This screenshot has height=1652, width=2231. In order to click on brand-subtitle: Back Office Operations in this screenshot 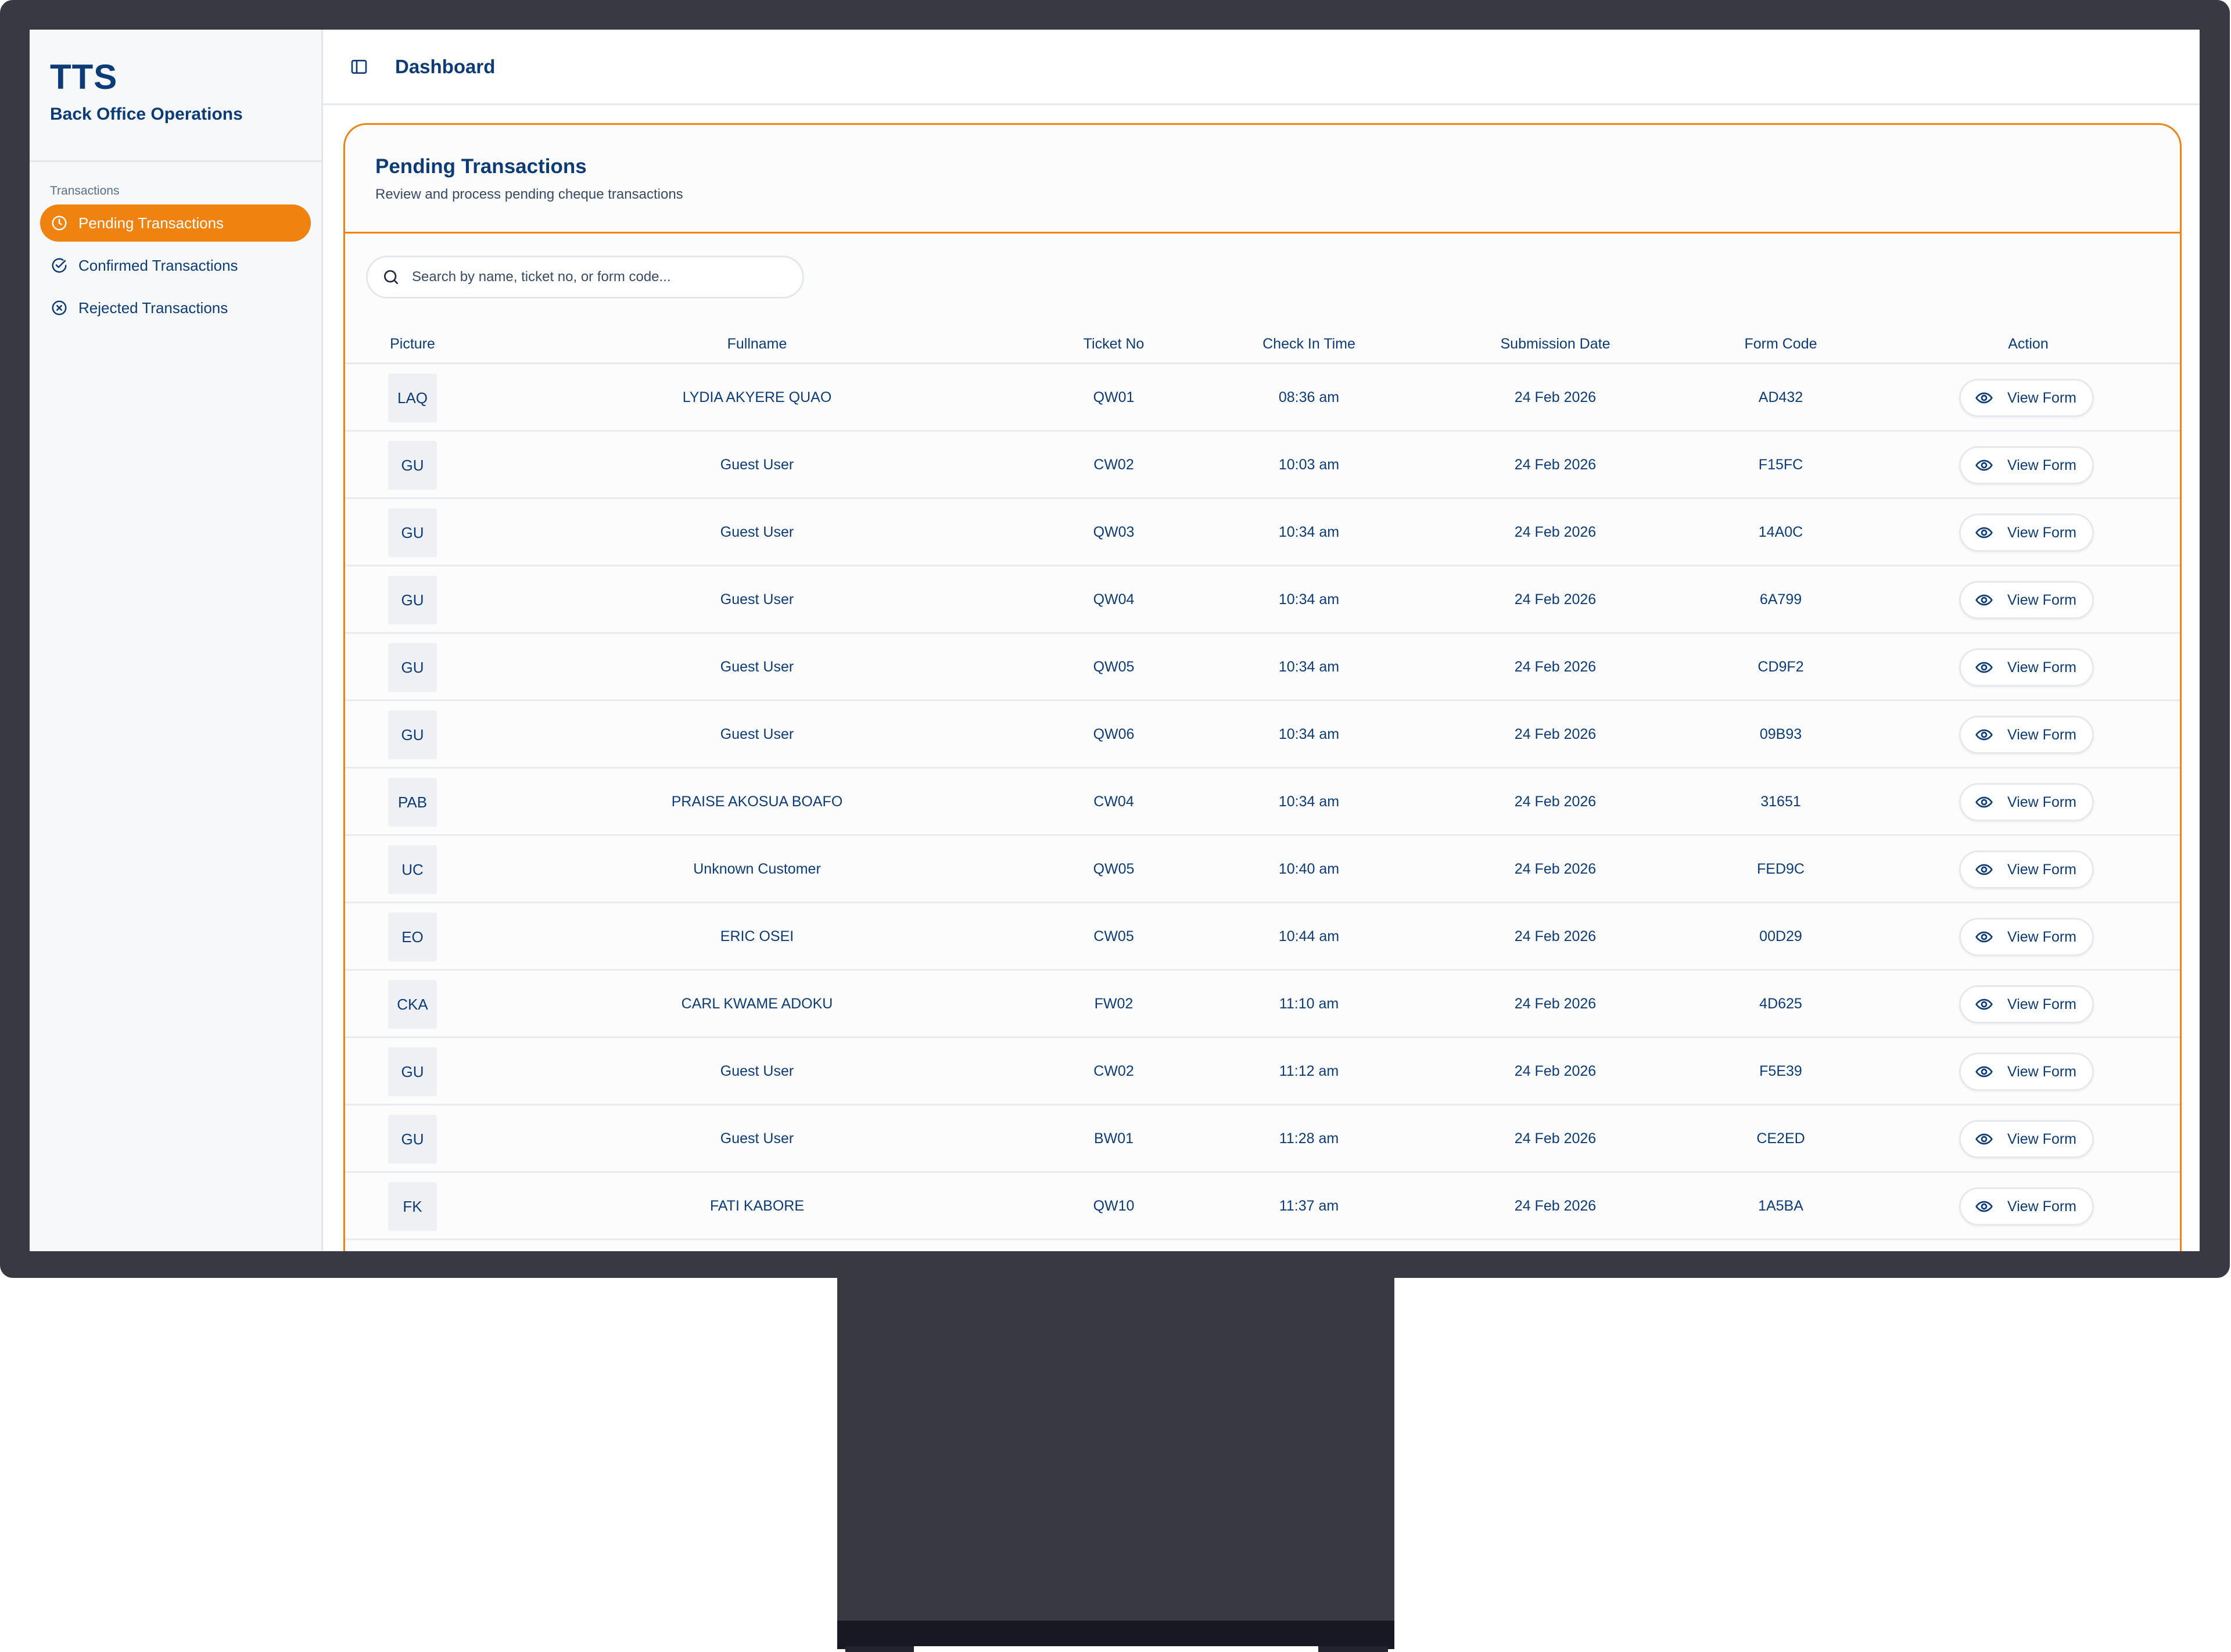, I will do `click(146, 114)`.